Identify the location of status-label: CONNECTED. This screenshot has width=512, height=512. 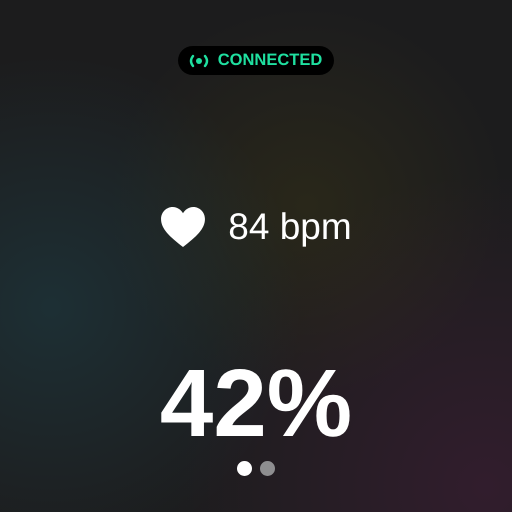
(270, 60).